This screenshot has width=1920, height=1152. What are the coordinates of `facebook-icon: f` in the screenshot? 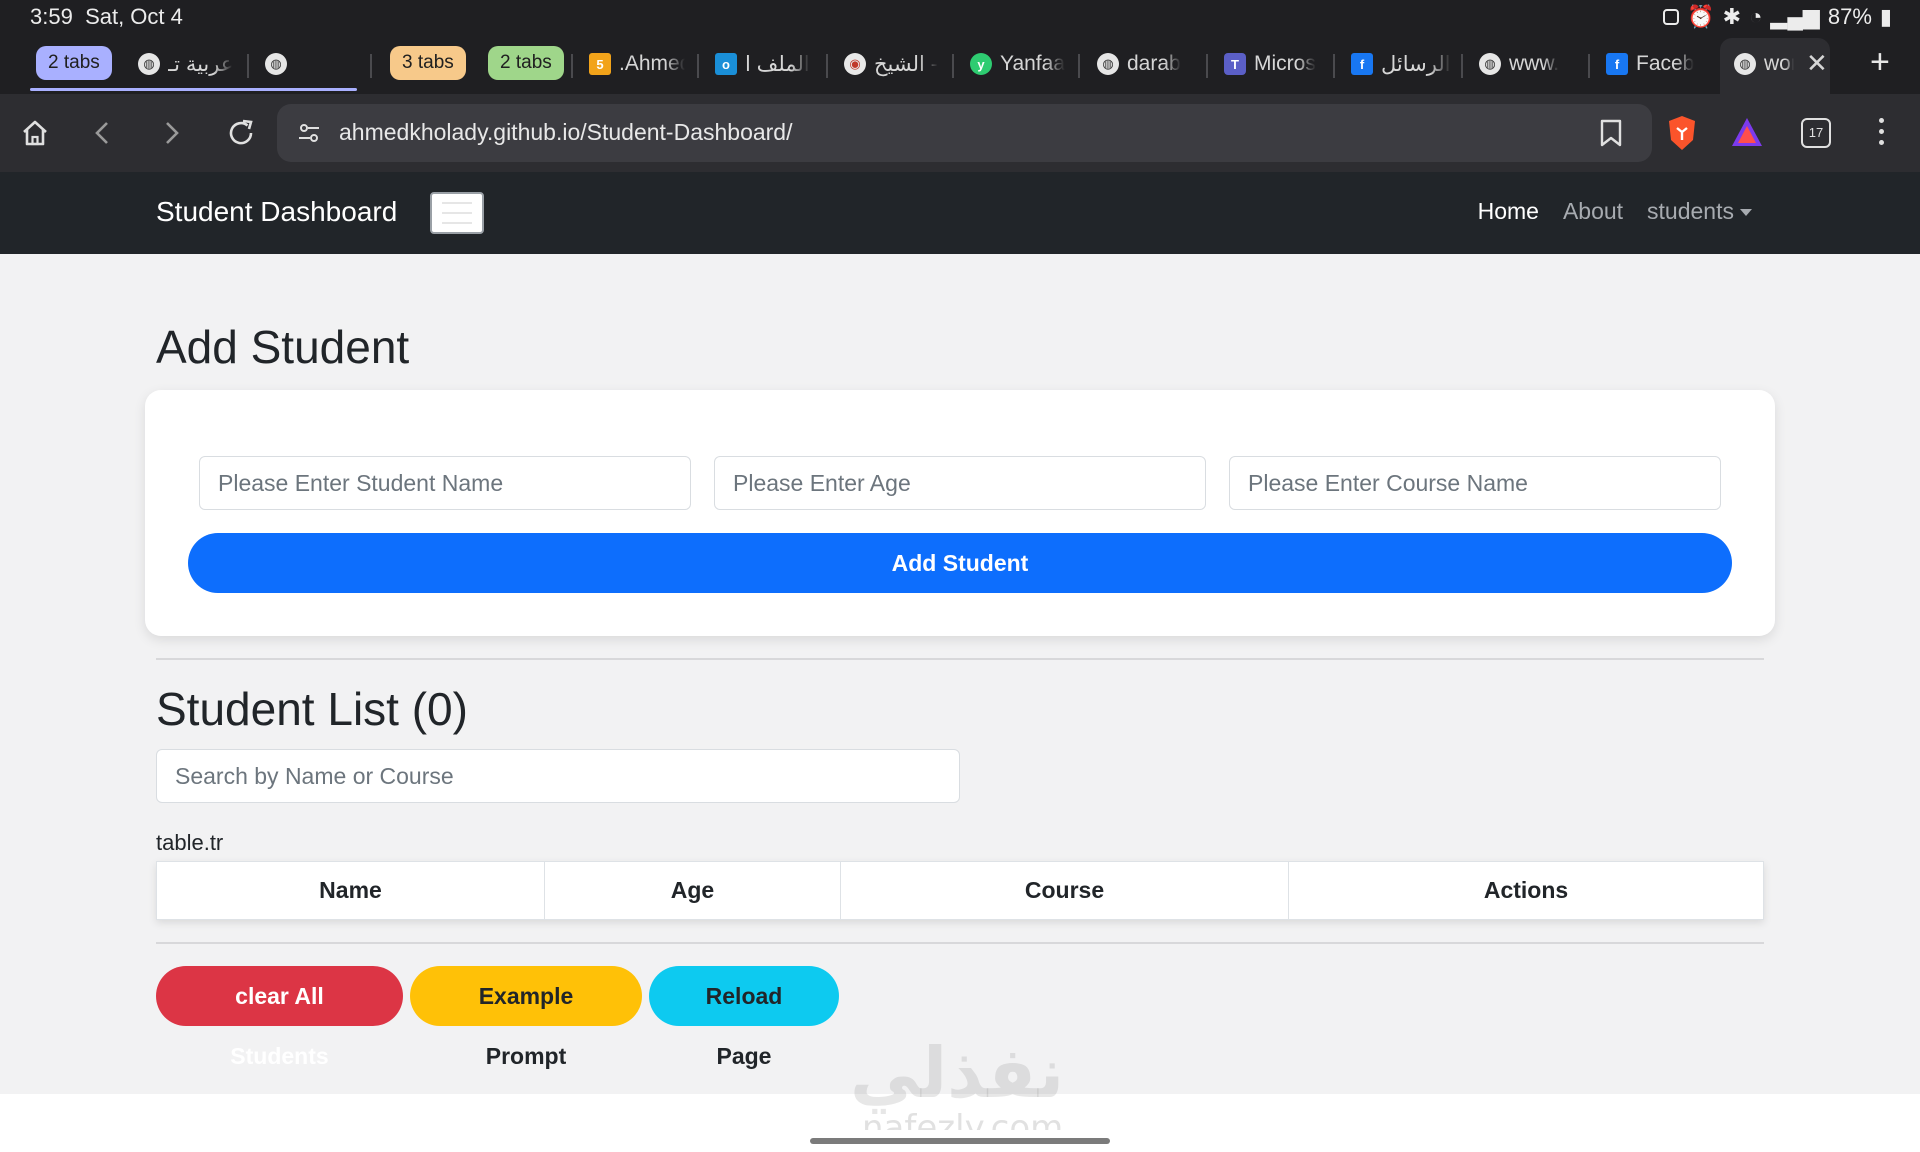 It's located at (1617, 64).